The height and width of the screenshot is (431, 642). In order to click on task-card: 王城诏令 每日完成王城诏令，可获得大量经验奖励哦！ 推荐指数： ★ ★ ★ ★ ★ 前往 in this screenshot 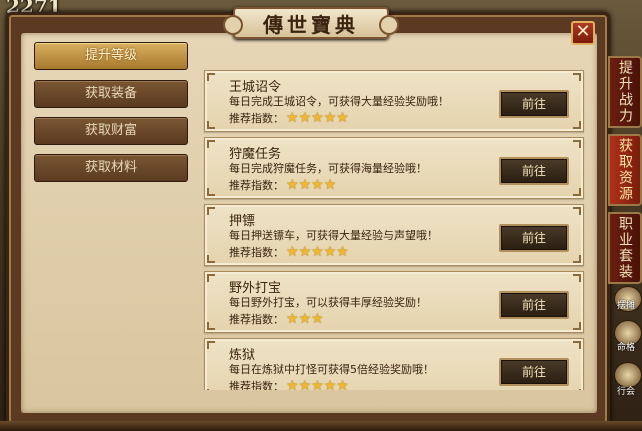, I will do `click(394, 101)`.